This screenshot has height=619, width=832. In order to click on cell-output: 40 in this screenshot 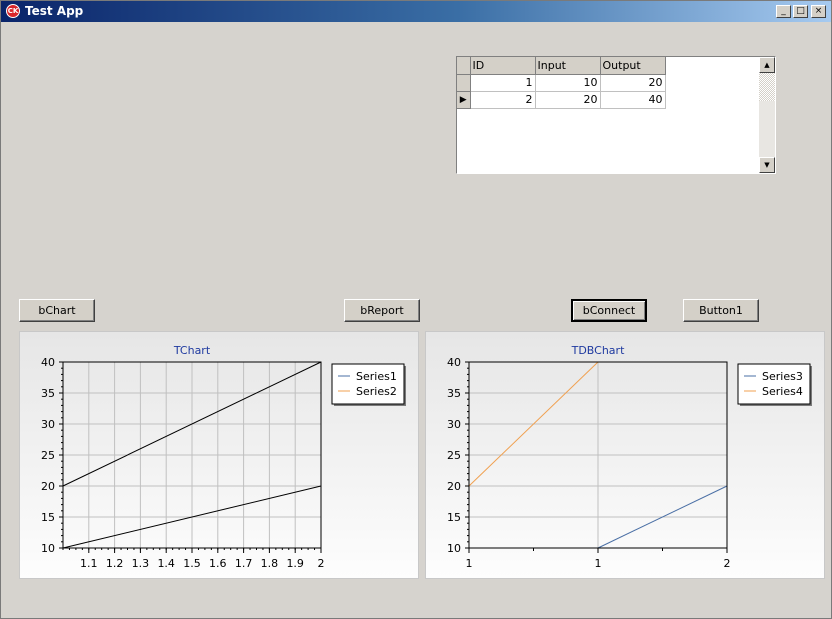, I will do `click(633, 100)`.